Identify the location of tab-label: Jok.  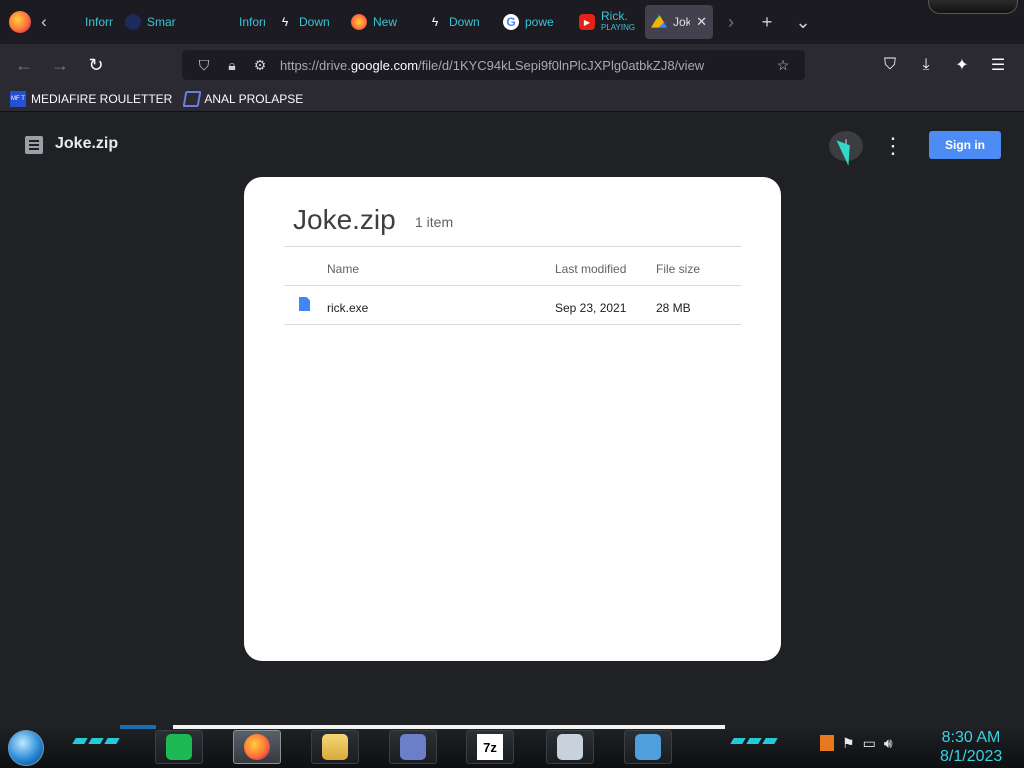
(682, 22).